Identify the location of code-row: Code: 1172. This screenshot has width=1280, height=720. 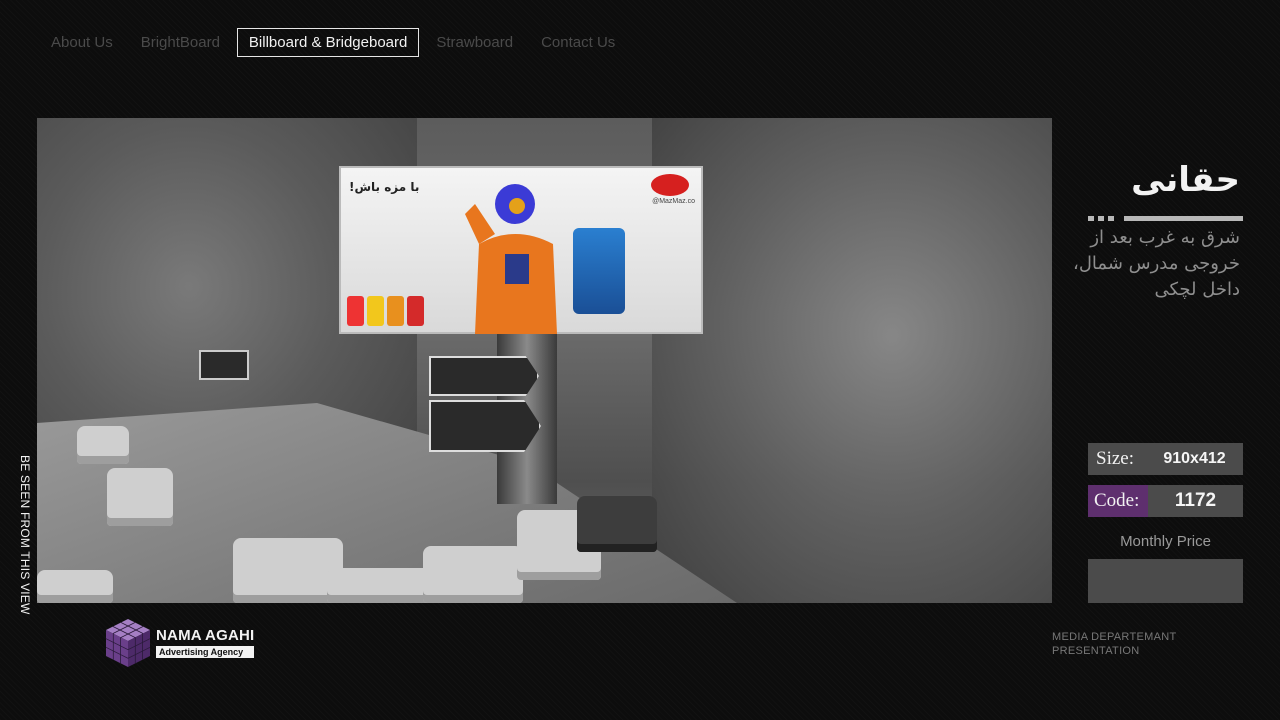
(1165, 501).